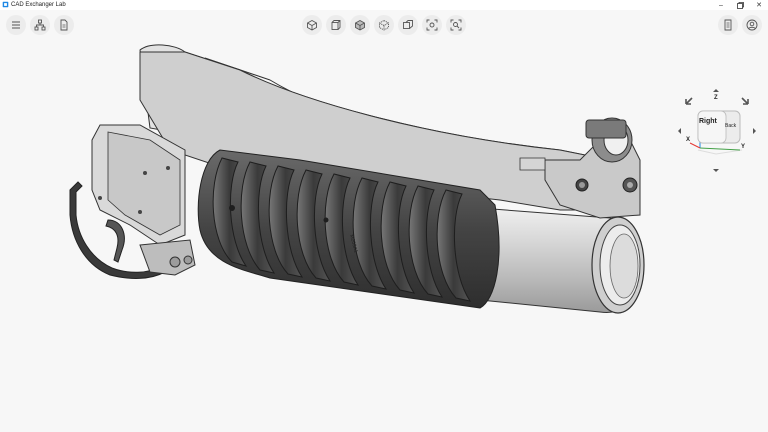  What do you see at coordinates (754, 131) in the screenshot?
I see `rotate-right-icon` at bounding box center [754, 131].